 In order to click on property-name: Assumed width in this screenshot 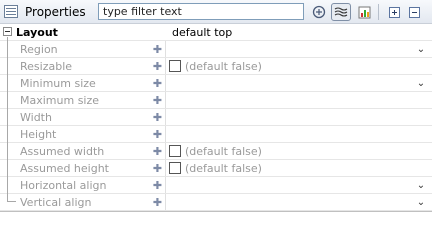, I will do `click(62, 151)`.